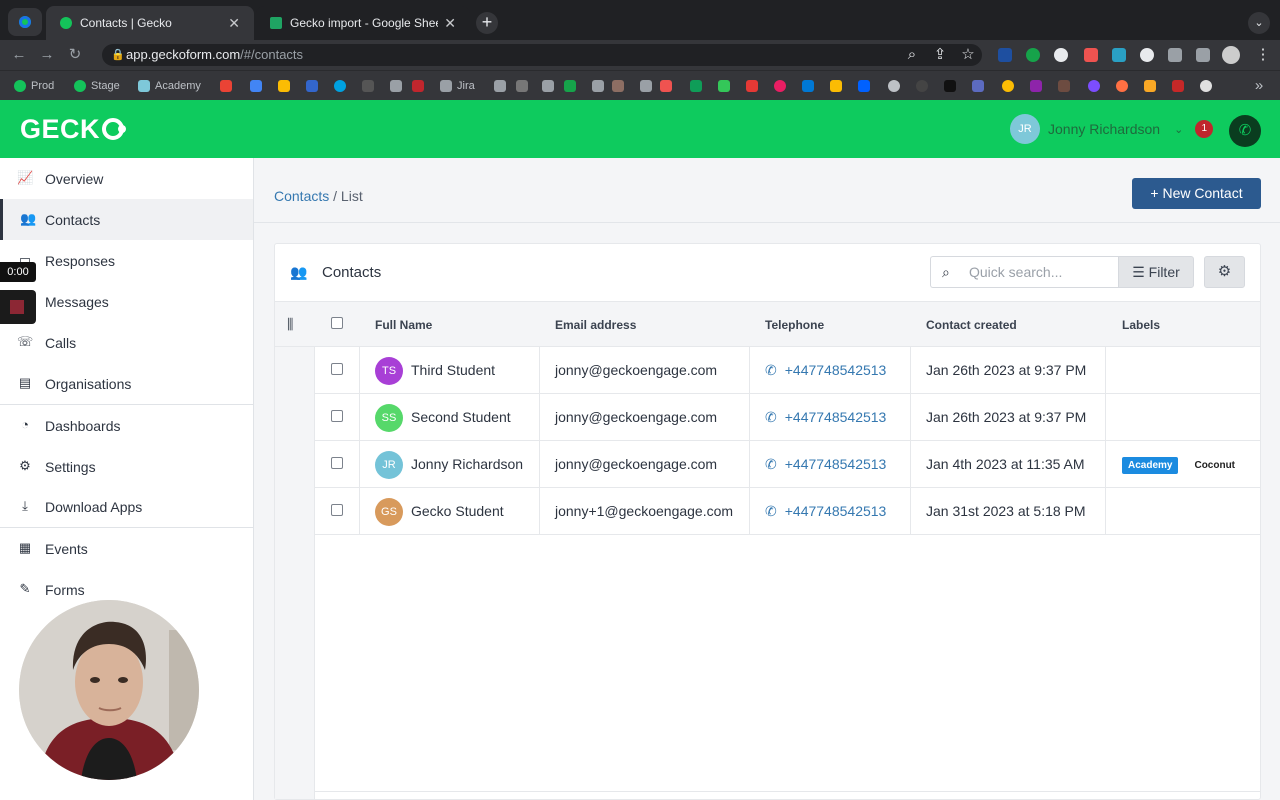  Describe the element at coordinates (808, 86) in the screenshot. I see `outlook-icon` at that location.